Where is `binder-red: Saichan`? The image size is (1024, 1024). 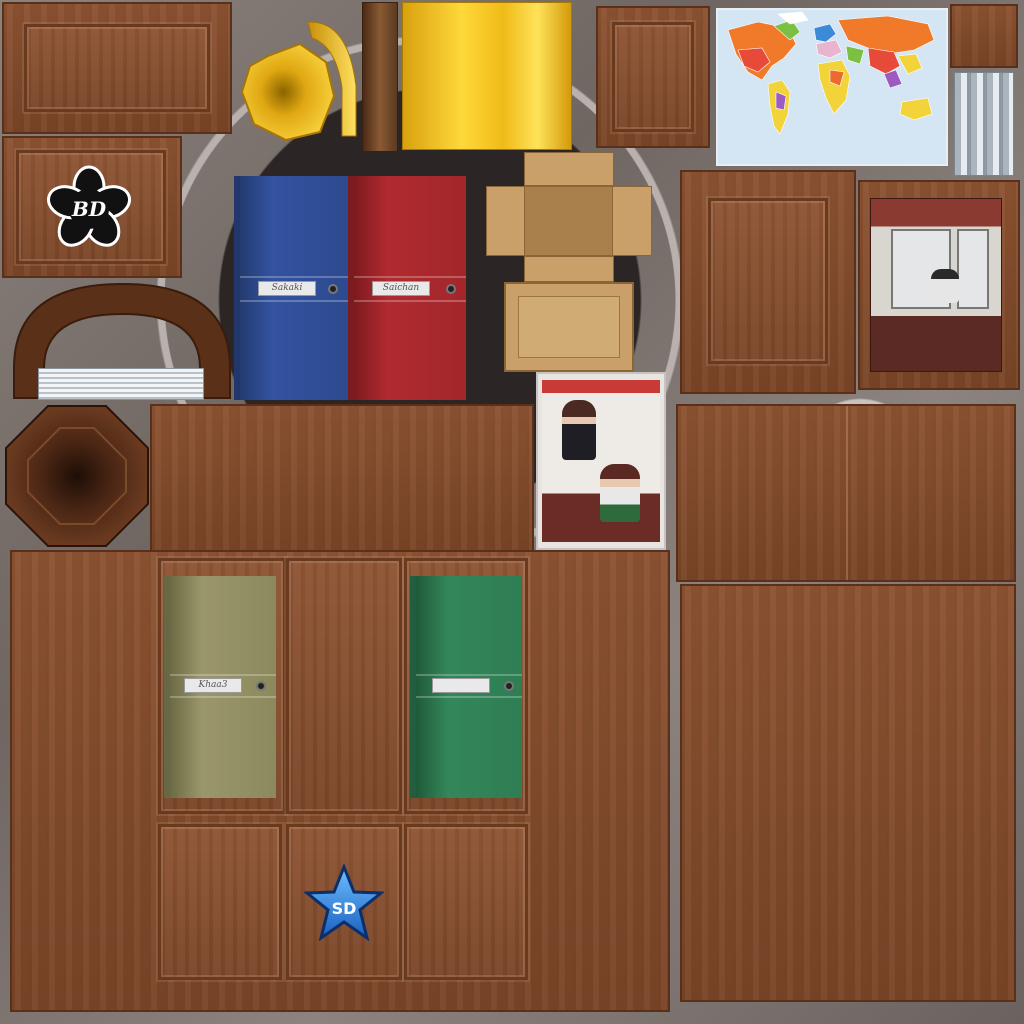
binder-red: Saichan is located at coordinates (407, 288).